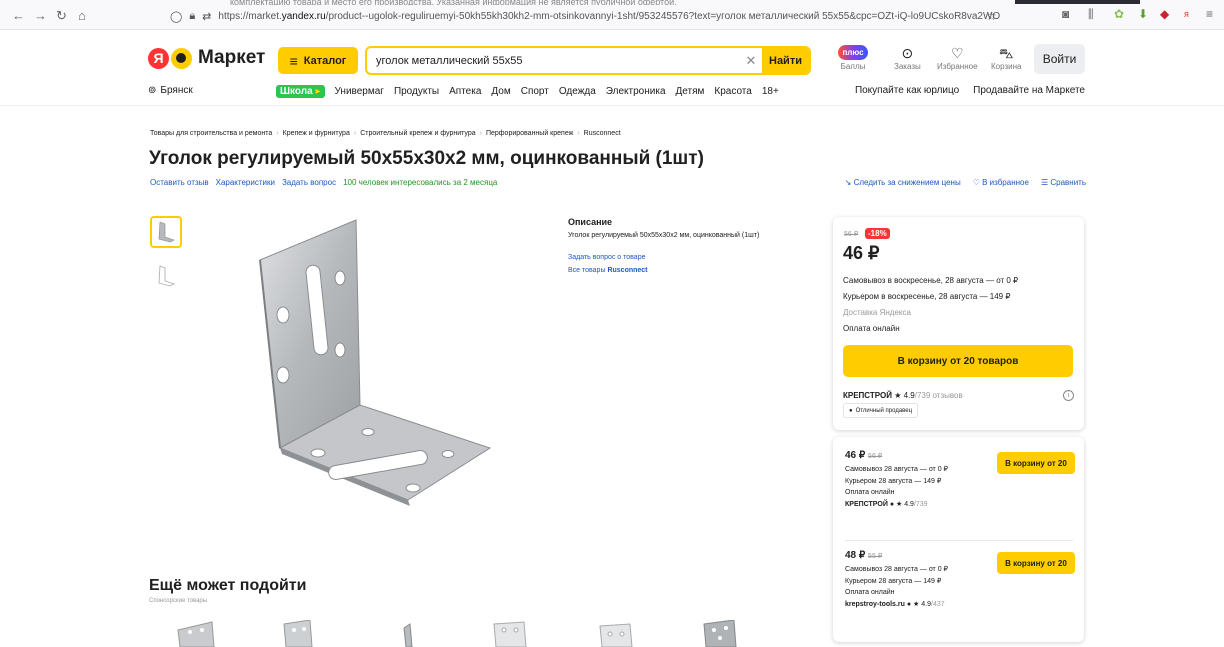  I want to click on menu-item: Красота, so click(732, 91).